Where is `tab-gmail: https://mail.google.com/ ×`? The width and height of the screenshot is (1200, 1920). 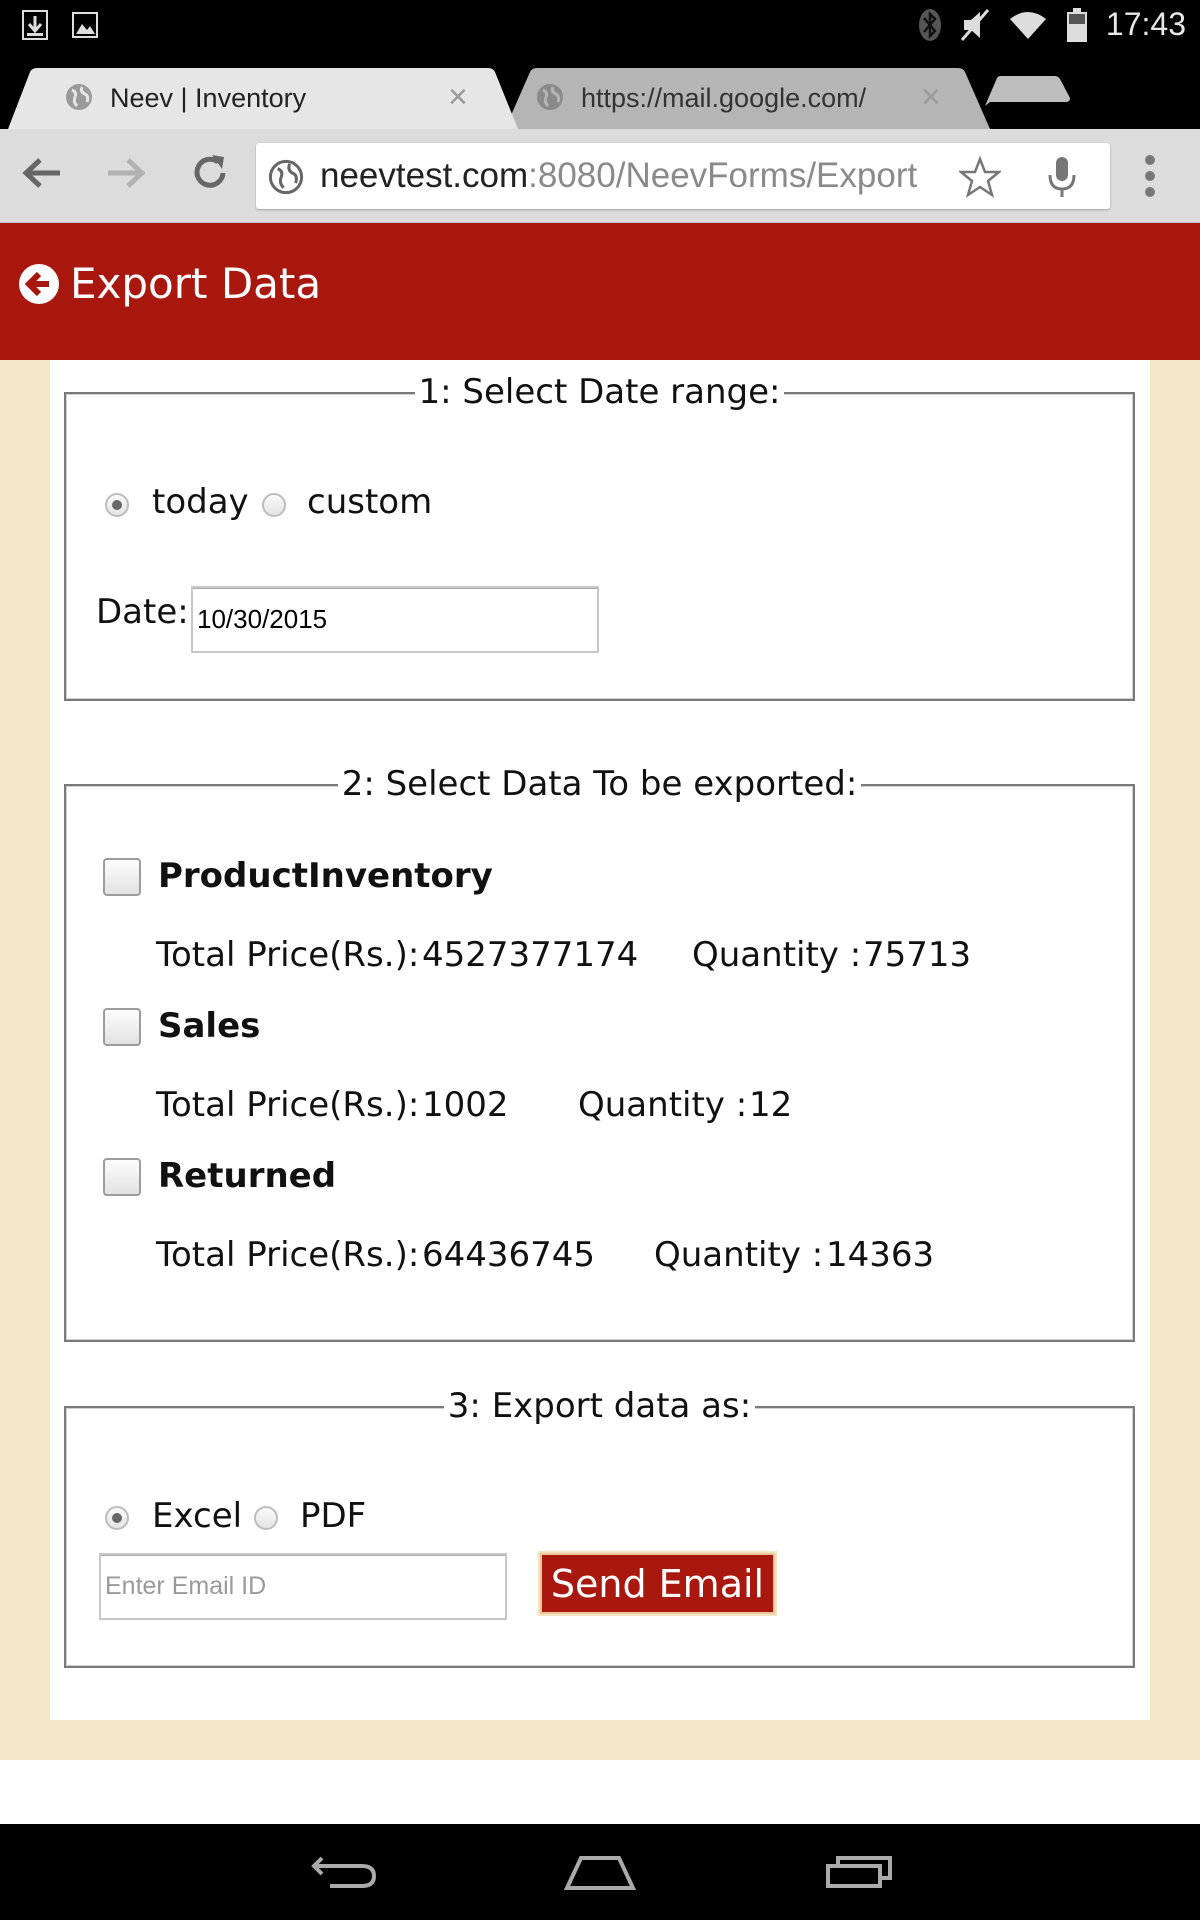
tab-gmail: https://mail.google.com/ × is located at coordinates (750, 97).